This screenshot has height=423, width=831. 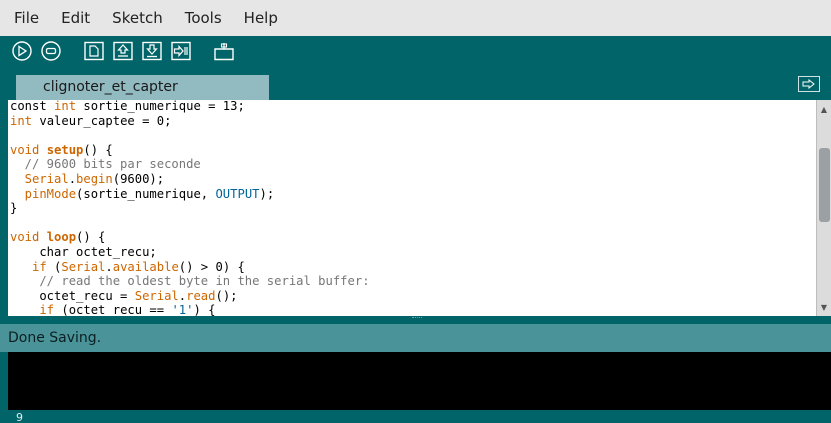 I want to click on code-token: ();, so click(x=226, y=295).